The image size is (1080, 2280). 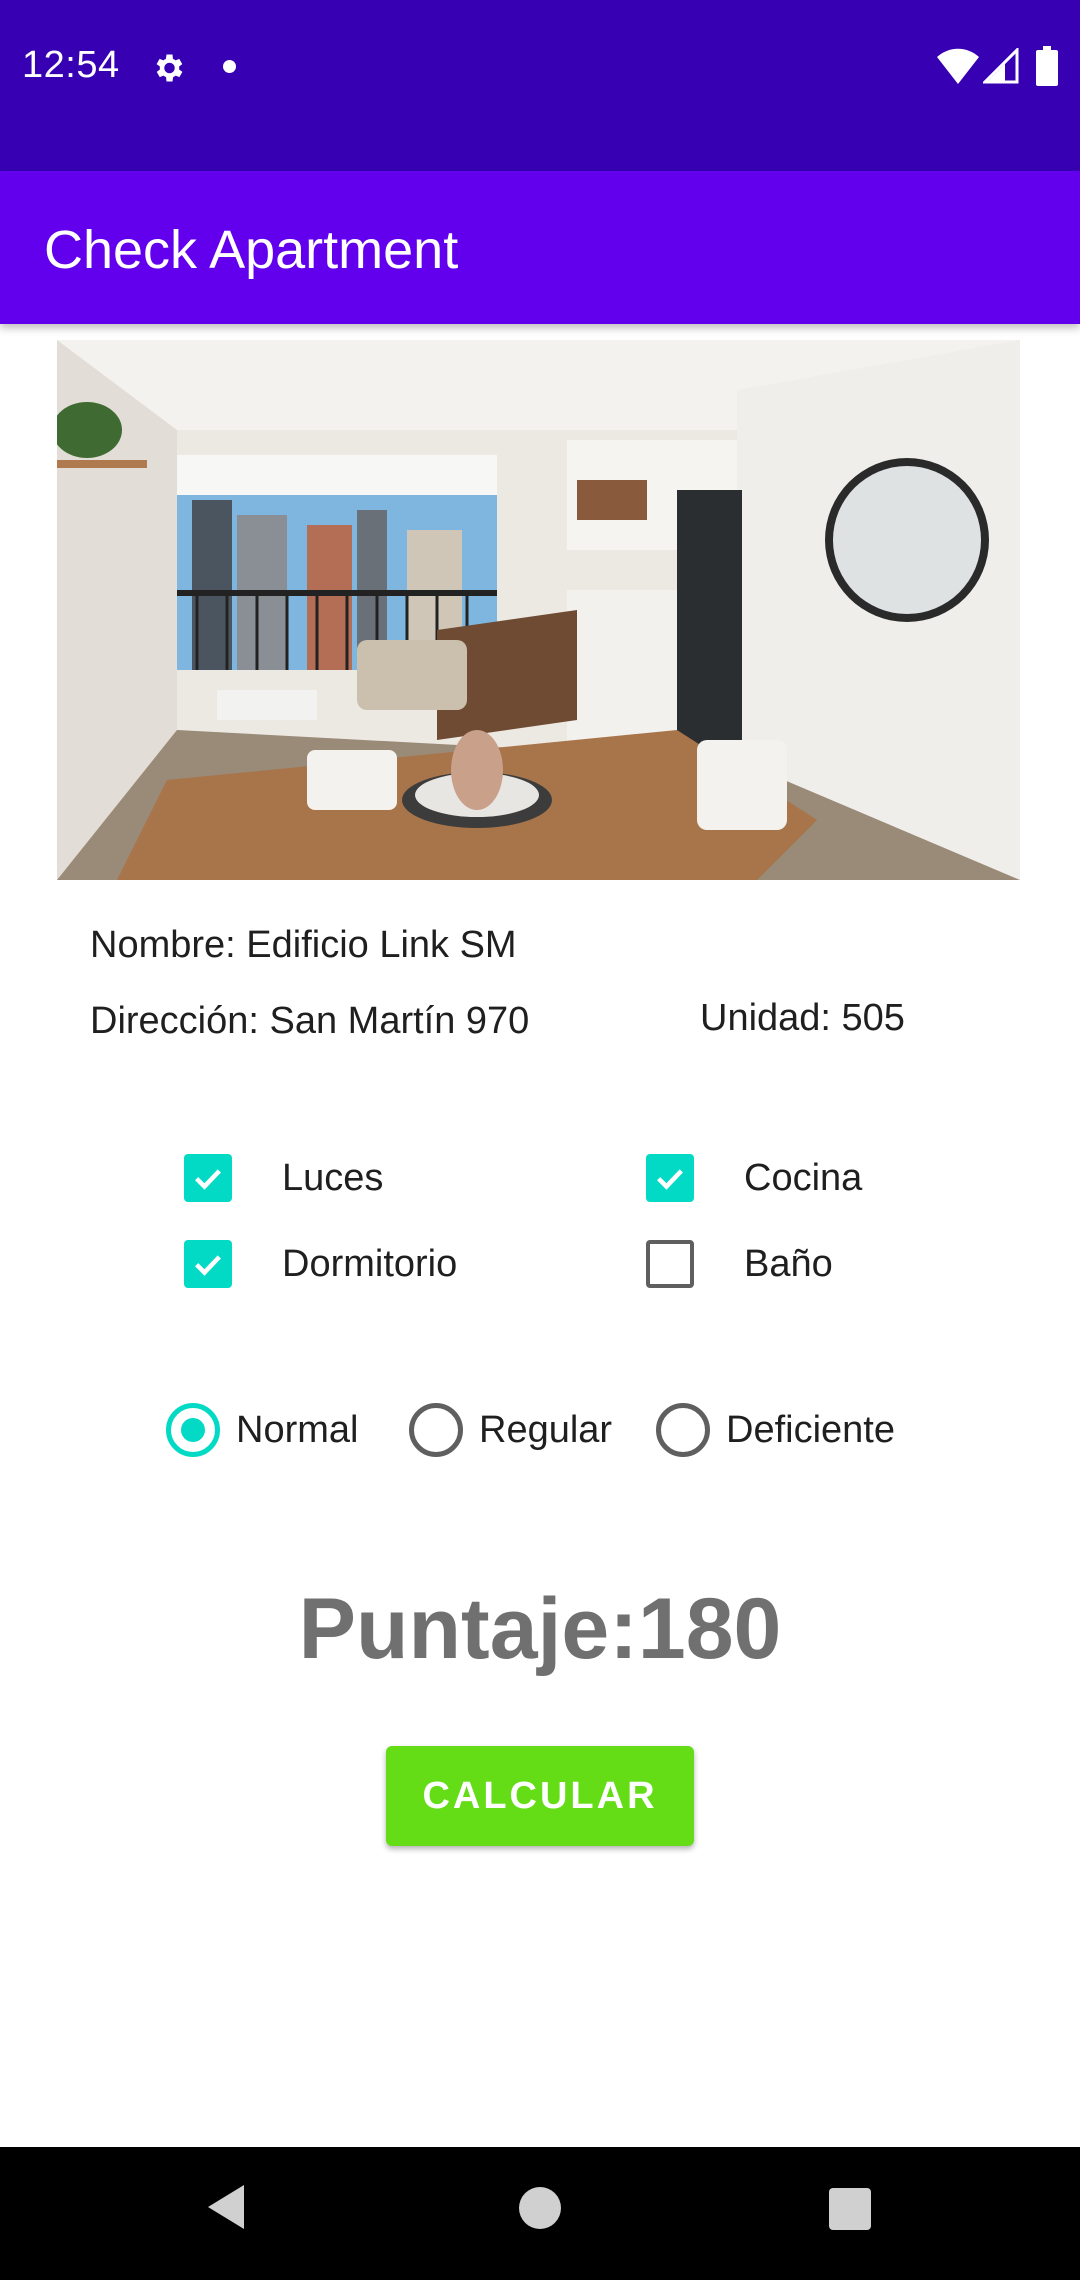 What do you see at coordinates (333, 1177) in the screenshot?
I see `checkbox-label: Luces` at bounding box center [333, 1177].